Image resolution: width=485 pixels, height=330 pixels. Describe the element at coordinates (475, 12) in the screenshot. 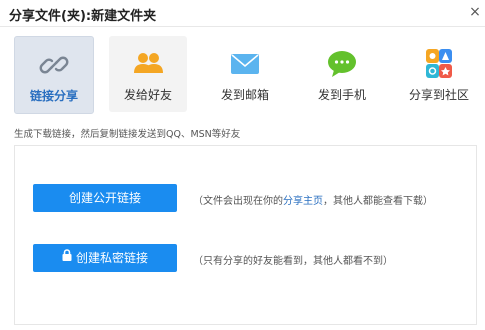

I see `close-button: ×` at that location.